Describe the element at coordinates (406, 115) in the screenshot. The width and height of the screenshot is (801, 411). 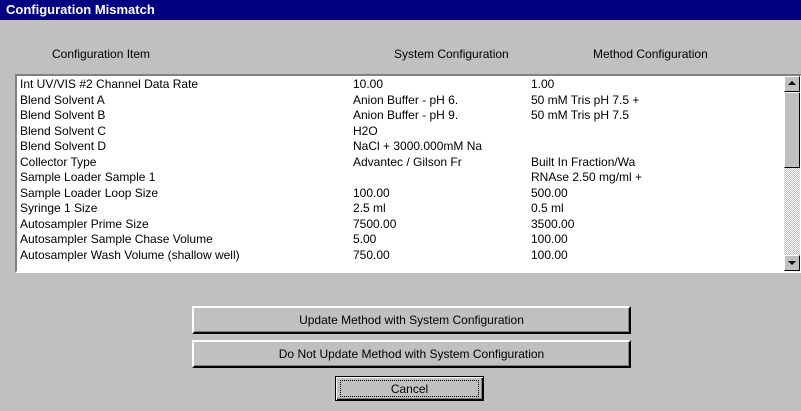
I see `system-config-cell: Anion Buffer - pH 9.` at that location.